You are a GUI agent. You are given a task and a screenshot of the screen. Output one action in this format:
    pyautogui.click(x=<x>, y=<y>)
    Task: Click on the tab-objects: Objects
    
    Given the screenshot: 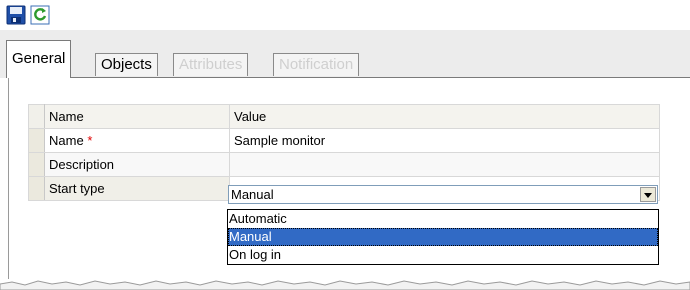 What is the action you would take?
    pyautogui.click(x=126, y=64)
    